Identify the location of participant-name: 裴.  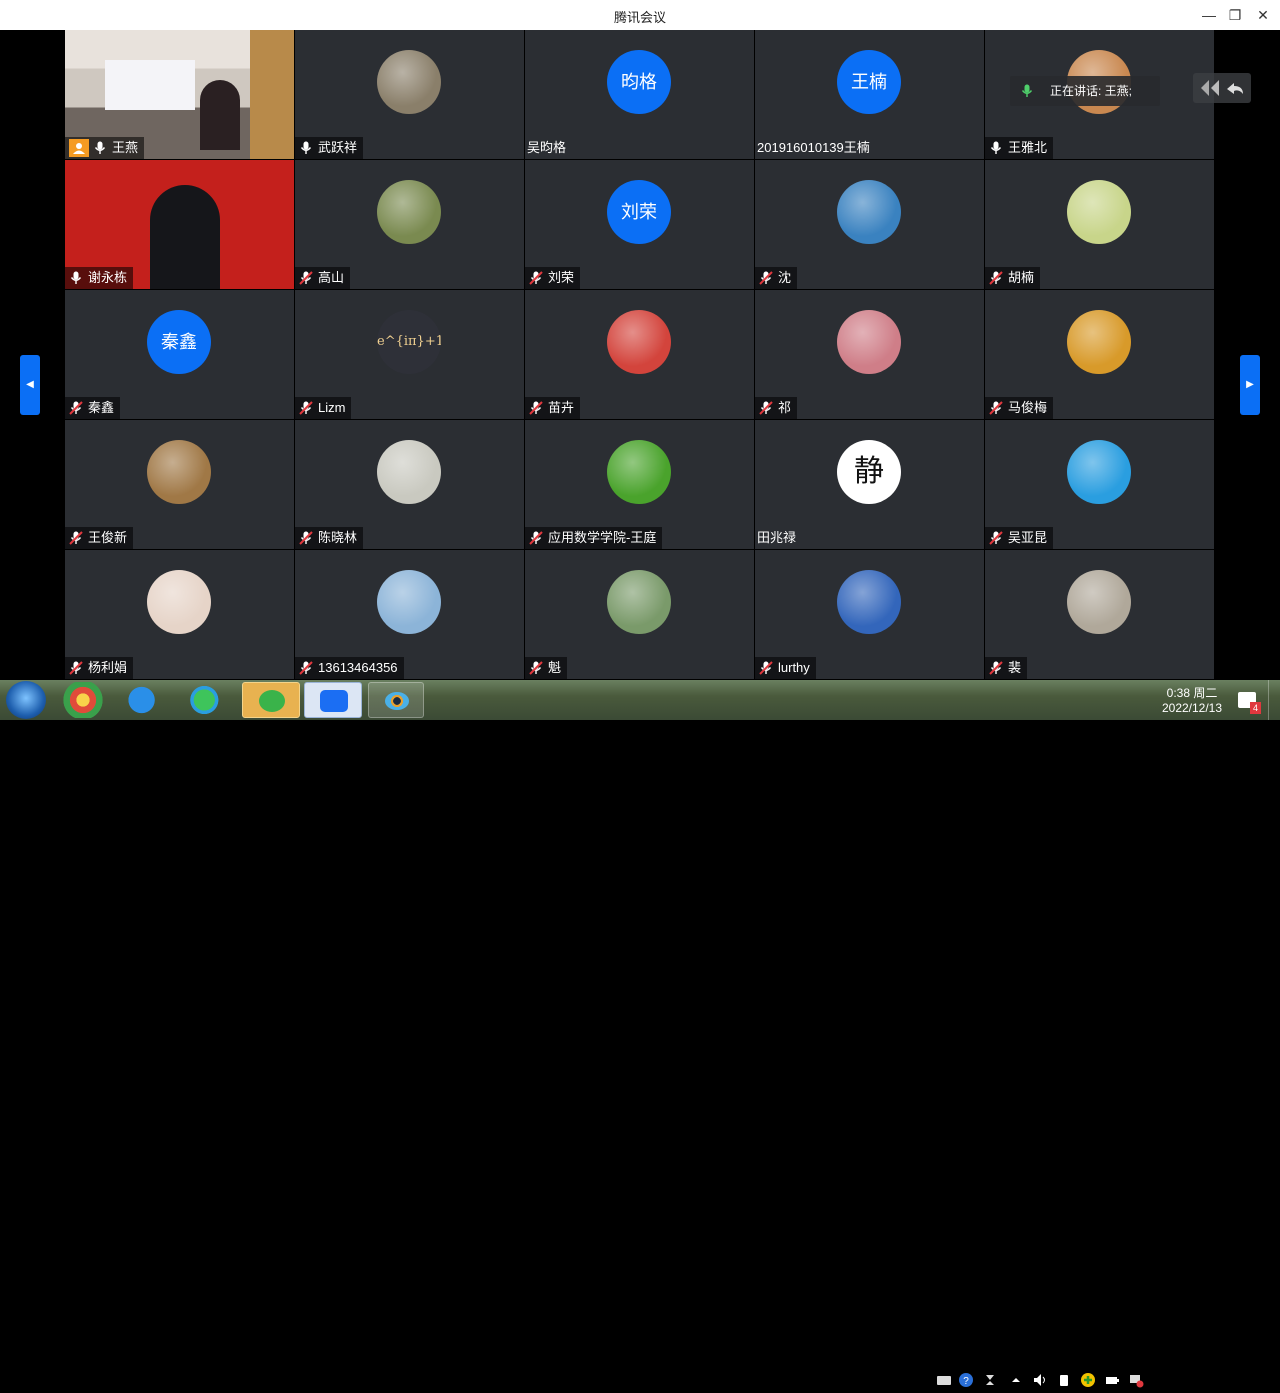
(1015, 667).